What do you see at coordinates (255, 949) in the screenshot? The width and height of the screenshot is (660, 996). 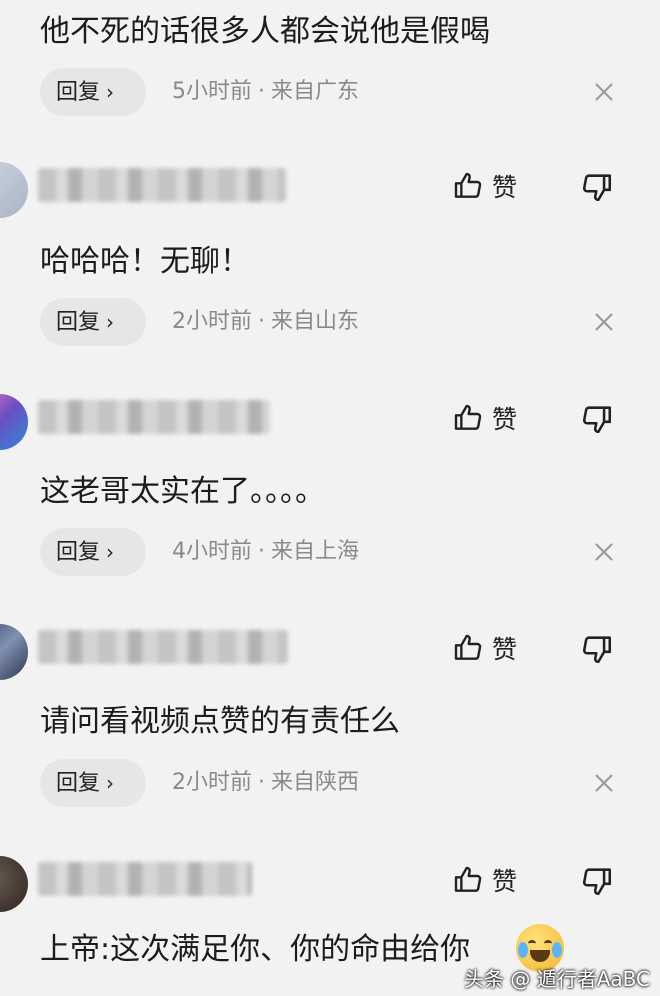 I see `comment-text: 上帝:这次满足你、你的命由给你` at bounding box center [255, 949].